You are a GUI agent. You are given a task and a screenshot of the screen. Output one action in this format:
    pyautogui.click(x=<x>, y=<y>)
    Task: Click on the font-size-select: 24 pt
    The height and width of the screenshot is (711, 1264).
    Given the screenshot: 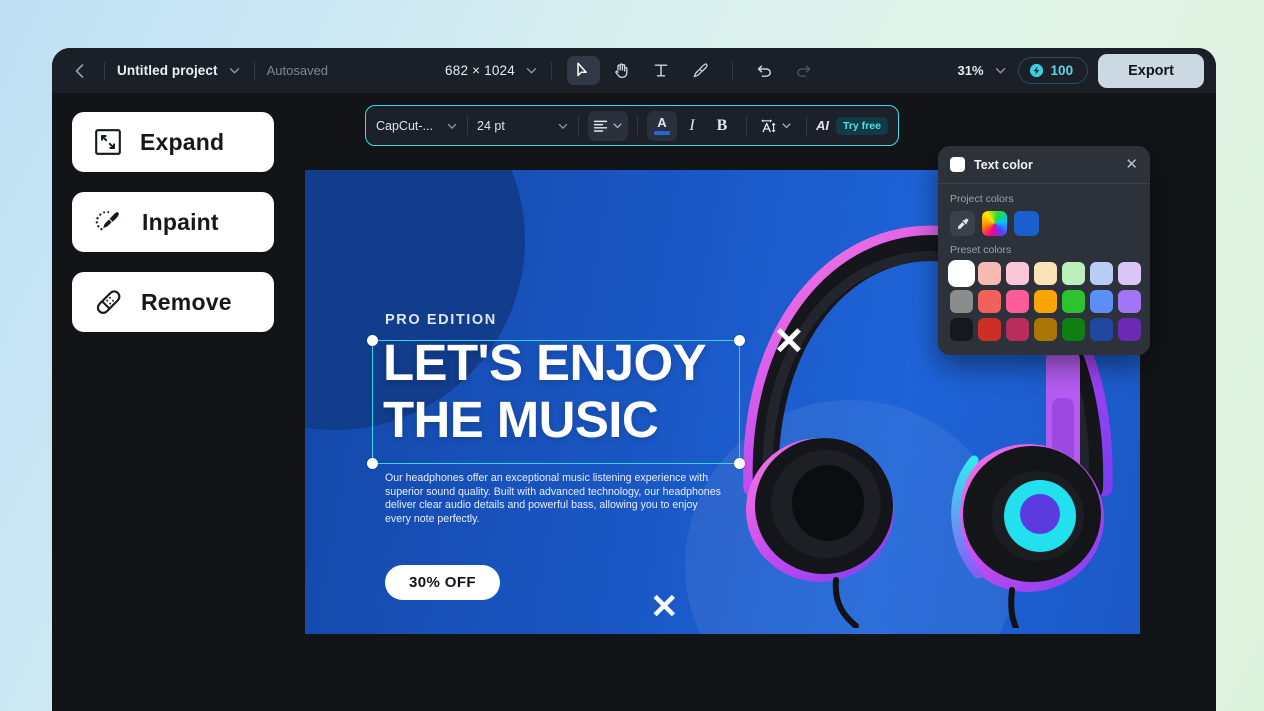 What is the action you would take?
    pyautogui.click(x=523, y=126)
    